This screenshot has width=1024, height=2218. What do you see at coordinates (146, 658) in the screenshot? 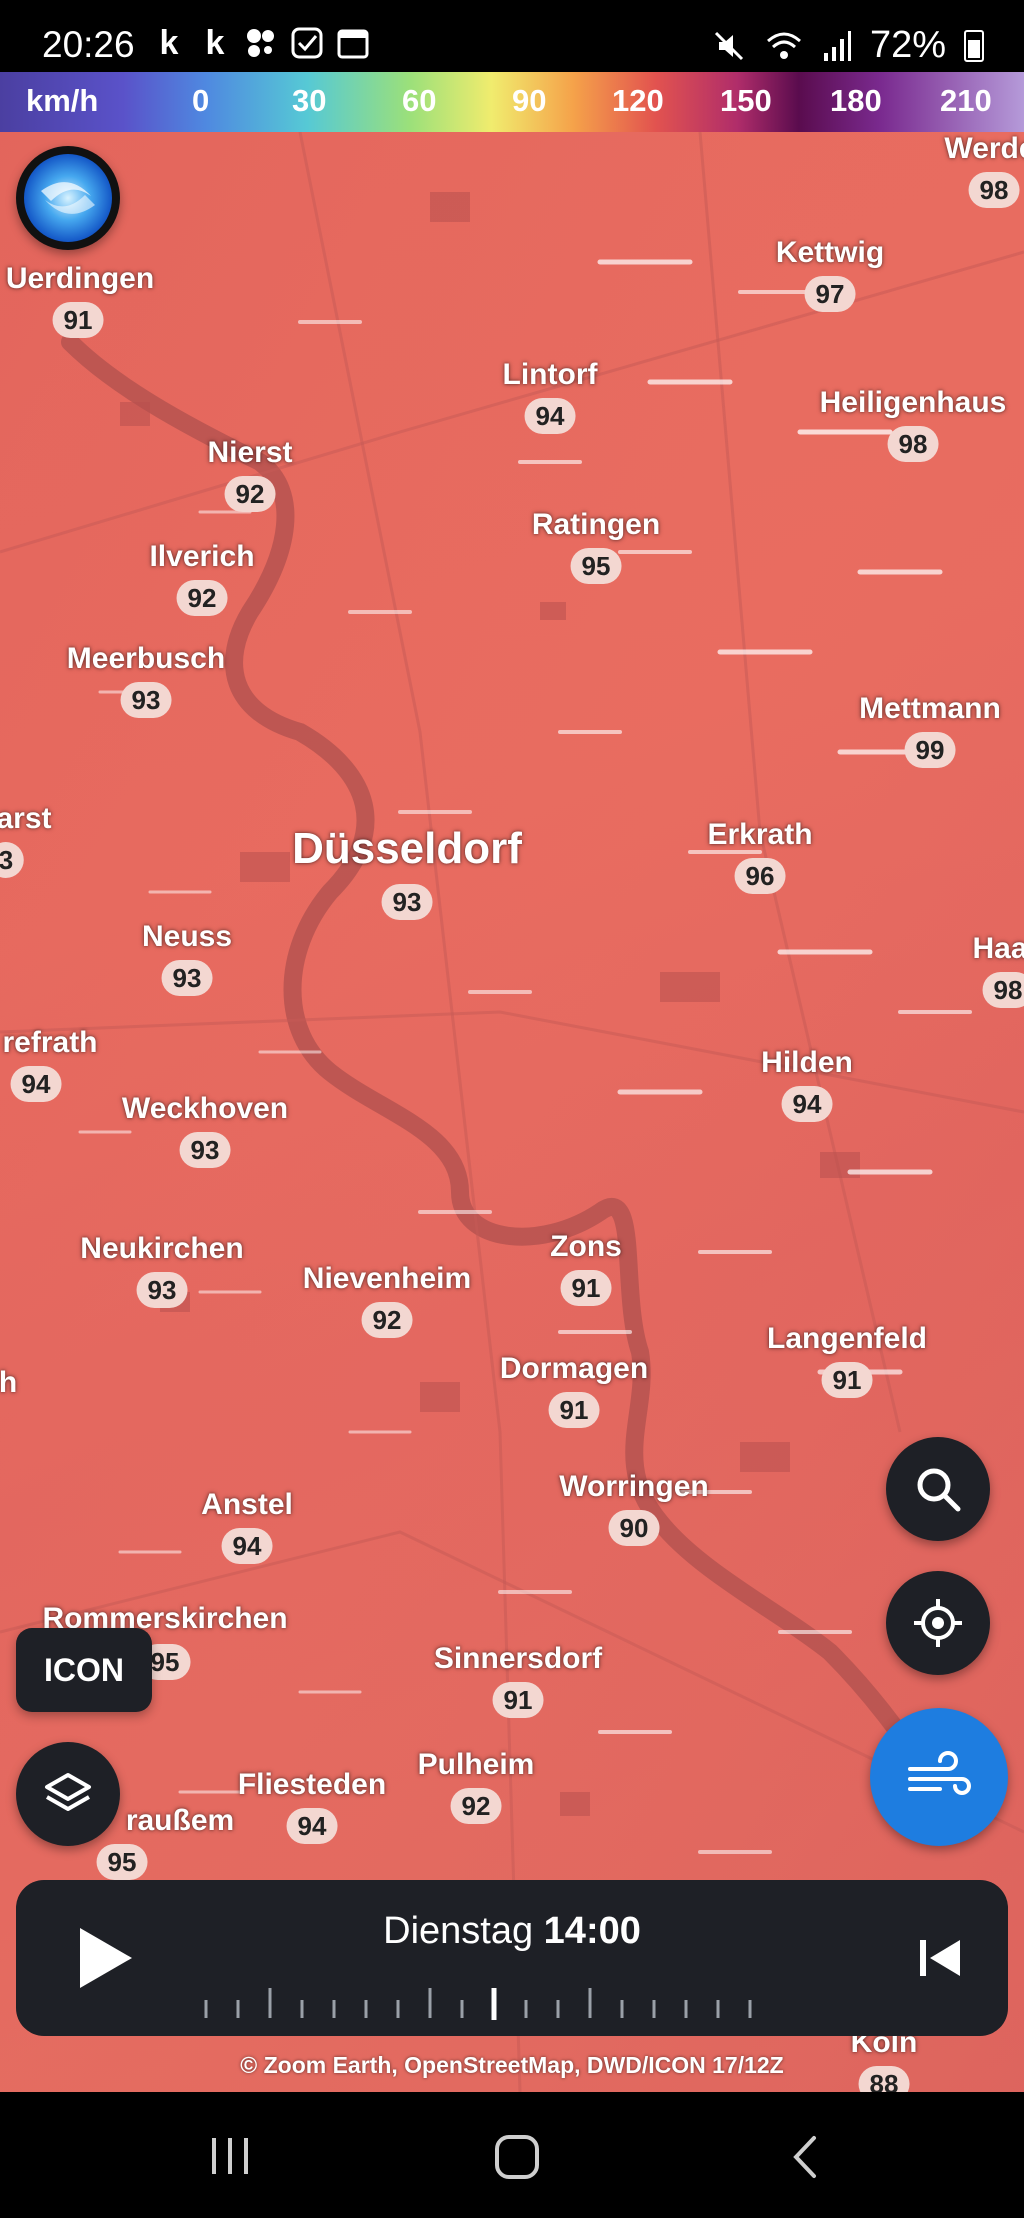
I see `city-label: Meerbusch` at bounding box center [146, 658].